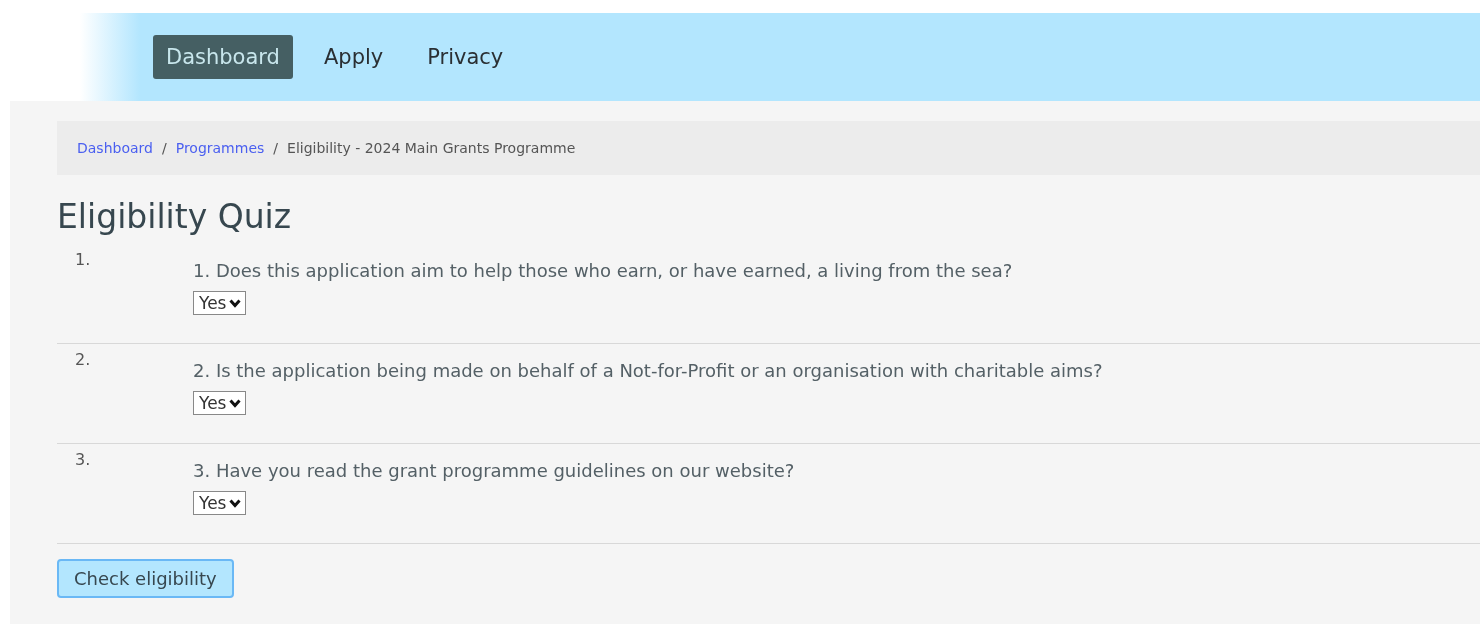 The image size is (1480, 624). Describe the element at coordinates (223, 57) in the screenshot. I see `nav-link: Dashboard` at that location.